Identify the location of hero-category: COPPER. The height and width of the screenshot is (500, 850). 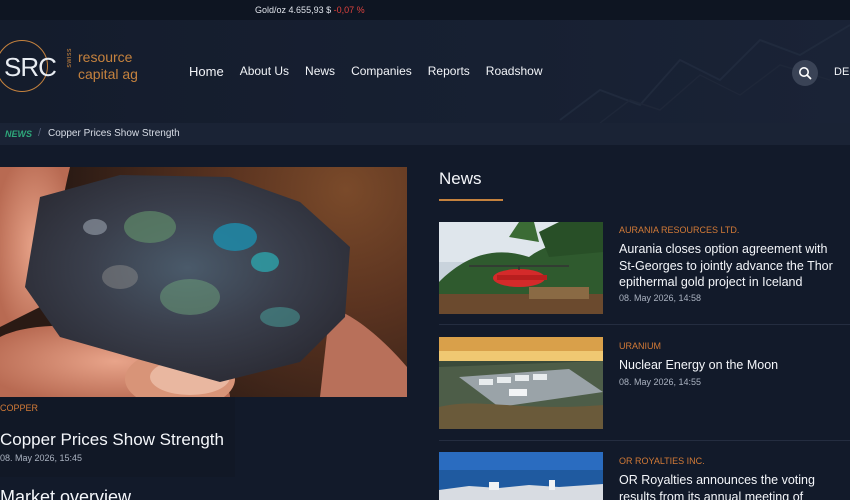
(19, 408).